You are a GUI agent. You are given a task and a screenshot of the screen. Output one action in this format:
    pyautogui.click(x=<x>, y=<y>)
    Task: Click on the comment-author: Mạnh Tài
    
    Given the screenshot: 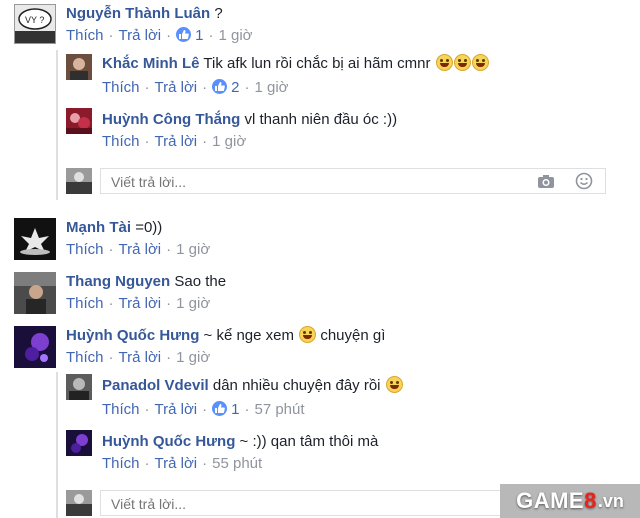 What is the action you would take?
    pyautogui.click(x=98, y=227)
    